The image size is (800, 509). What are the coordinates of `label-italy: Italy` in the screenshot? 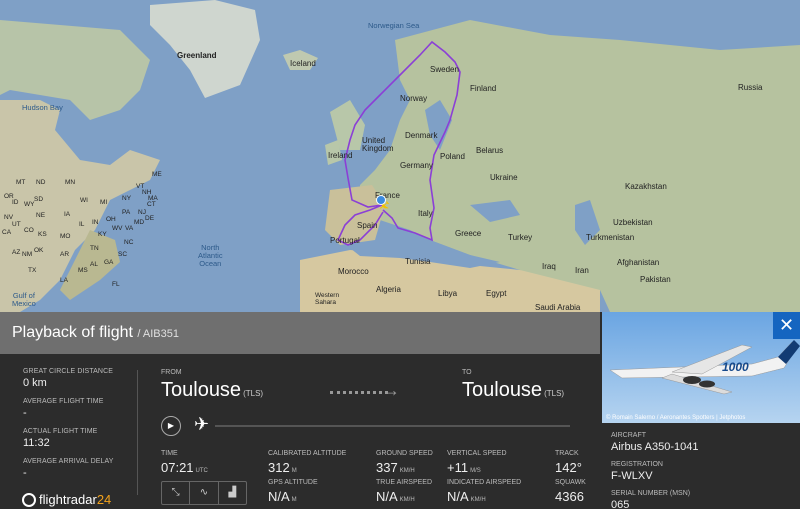 It's located at (425, 213).